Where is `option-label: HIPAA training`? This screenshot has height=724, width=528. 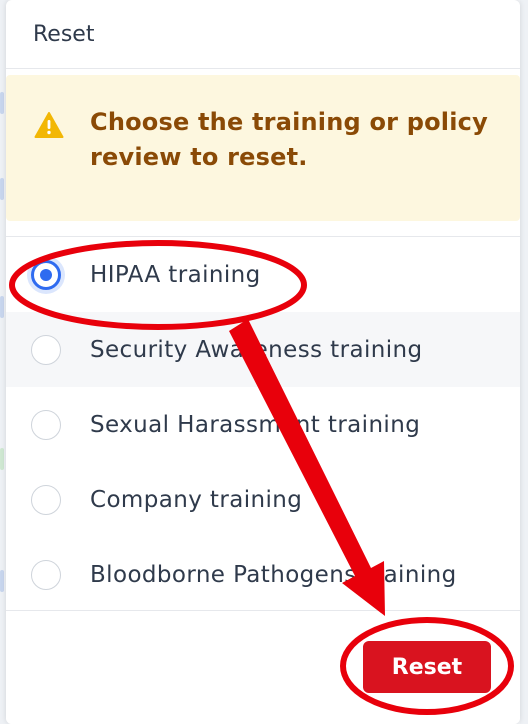
option-label: HIPAA training is located at coordinates (175, 274).